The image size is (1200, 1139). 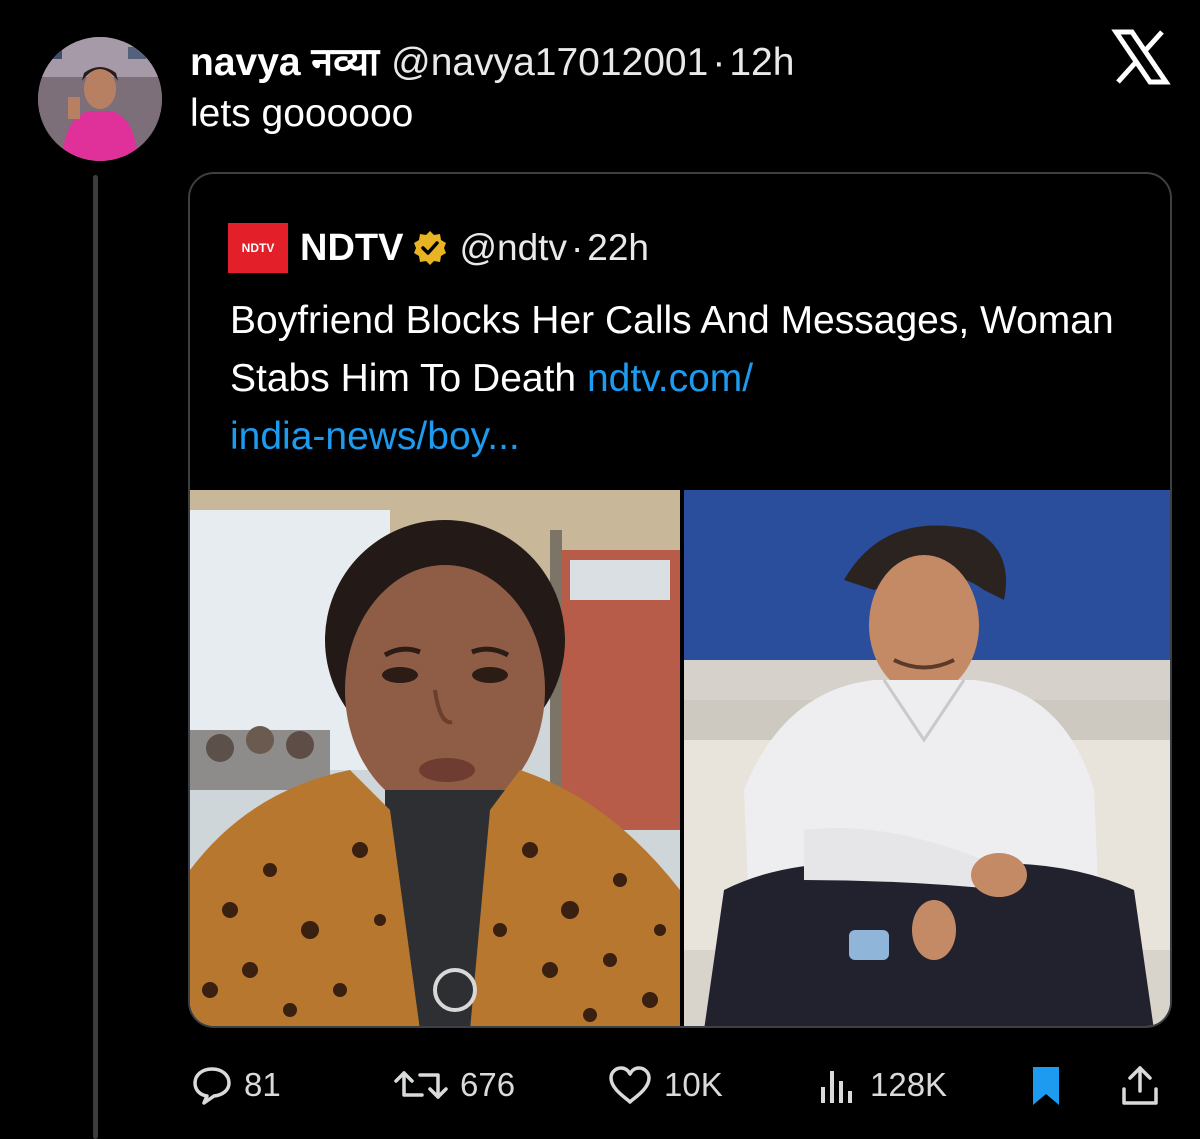 I want to click on ndtv-logo-text: NDTV, so click(x=258, y=248).